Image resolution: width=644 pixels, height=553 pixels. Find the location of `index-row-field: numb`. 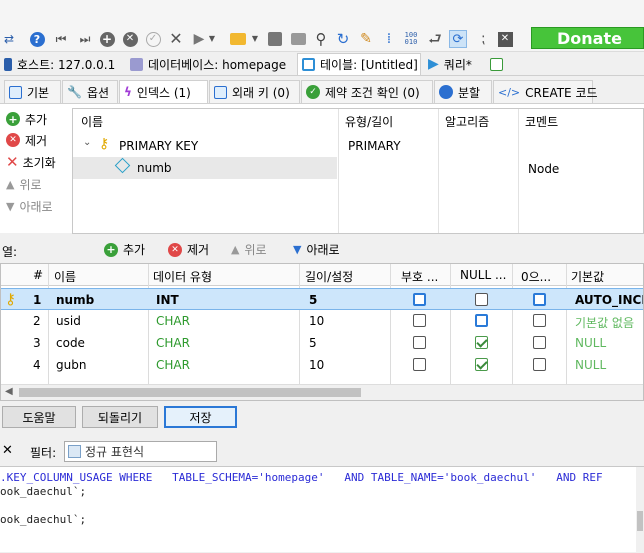

index-row-field: numb is located at coordinates (205, 168).